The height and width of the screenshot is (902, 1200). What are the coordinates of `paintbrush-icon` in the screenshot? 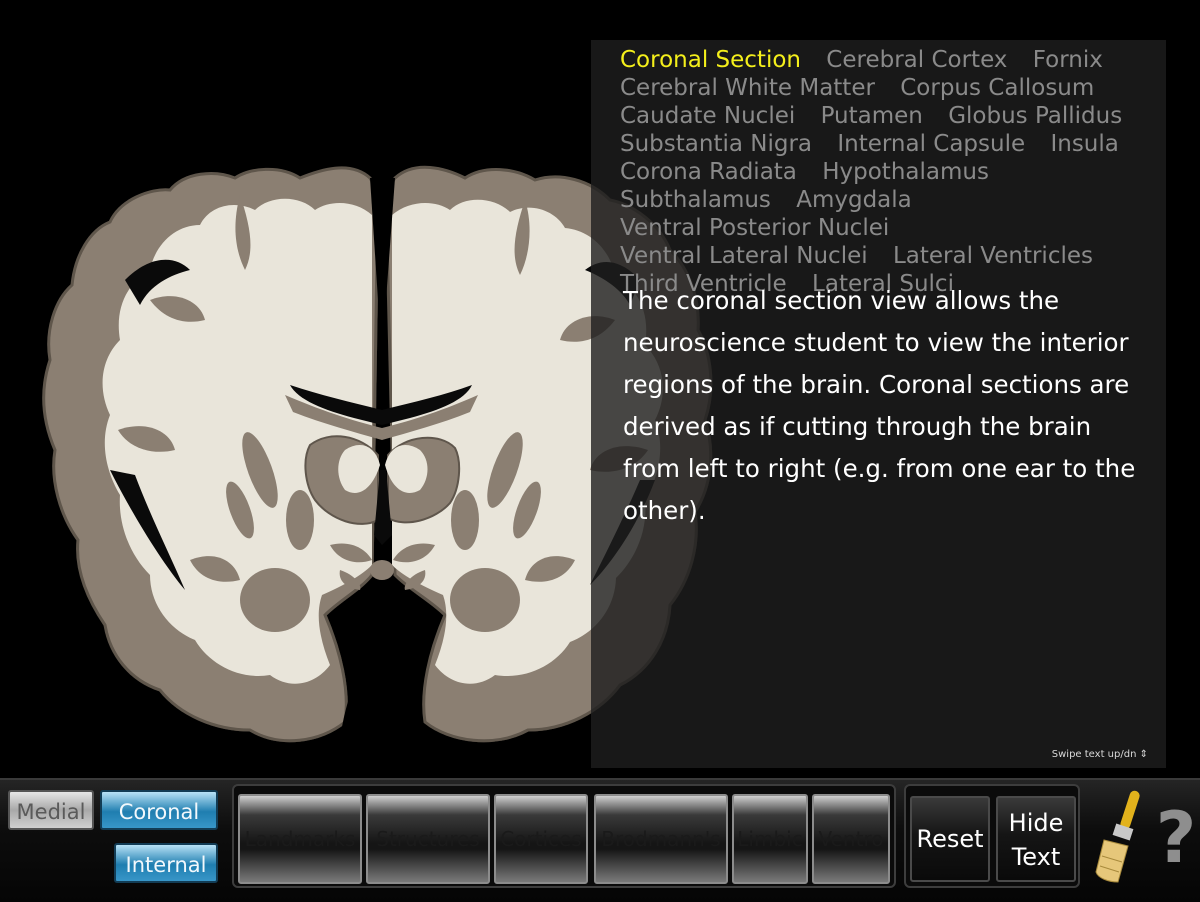 It's located at (1120, 836).